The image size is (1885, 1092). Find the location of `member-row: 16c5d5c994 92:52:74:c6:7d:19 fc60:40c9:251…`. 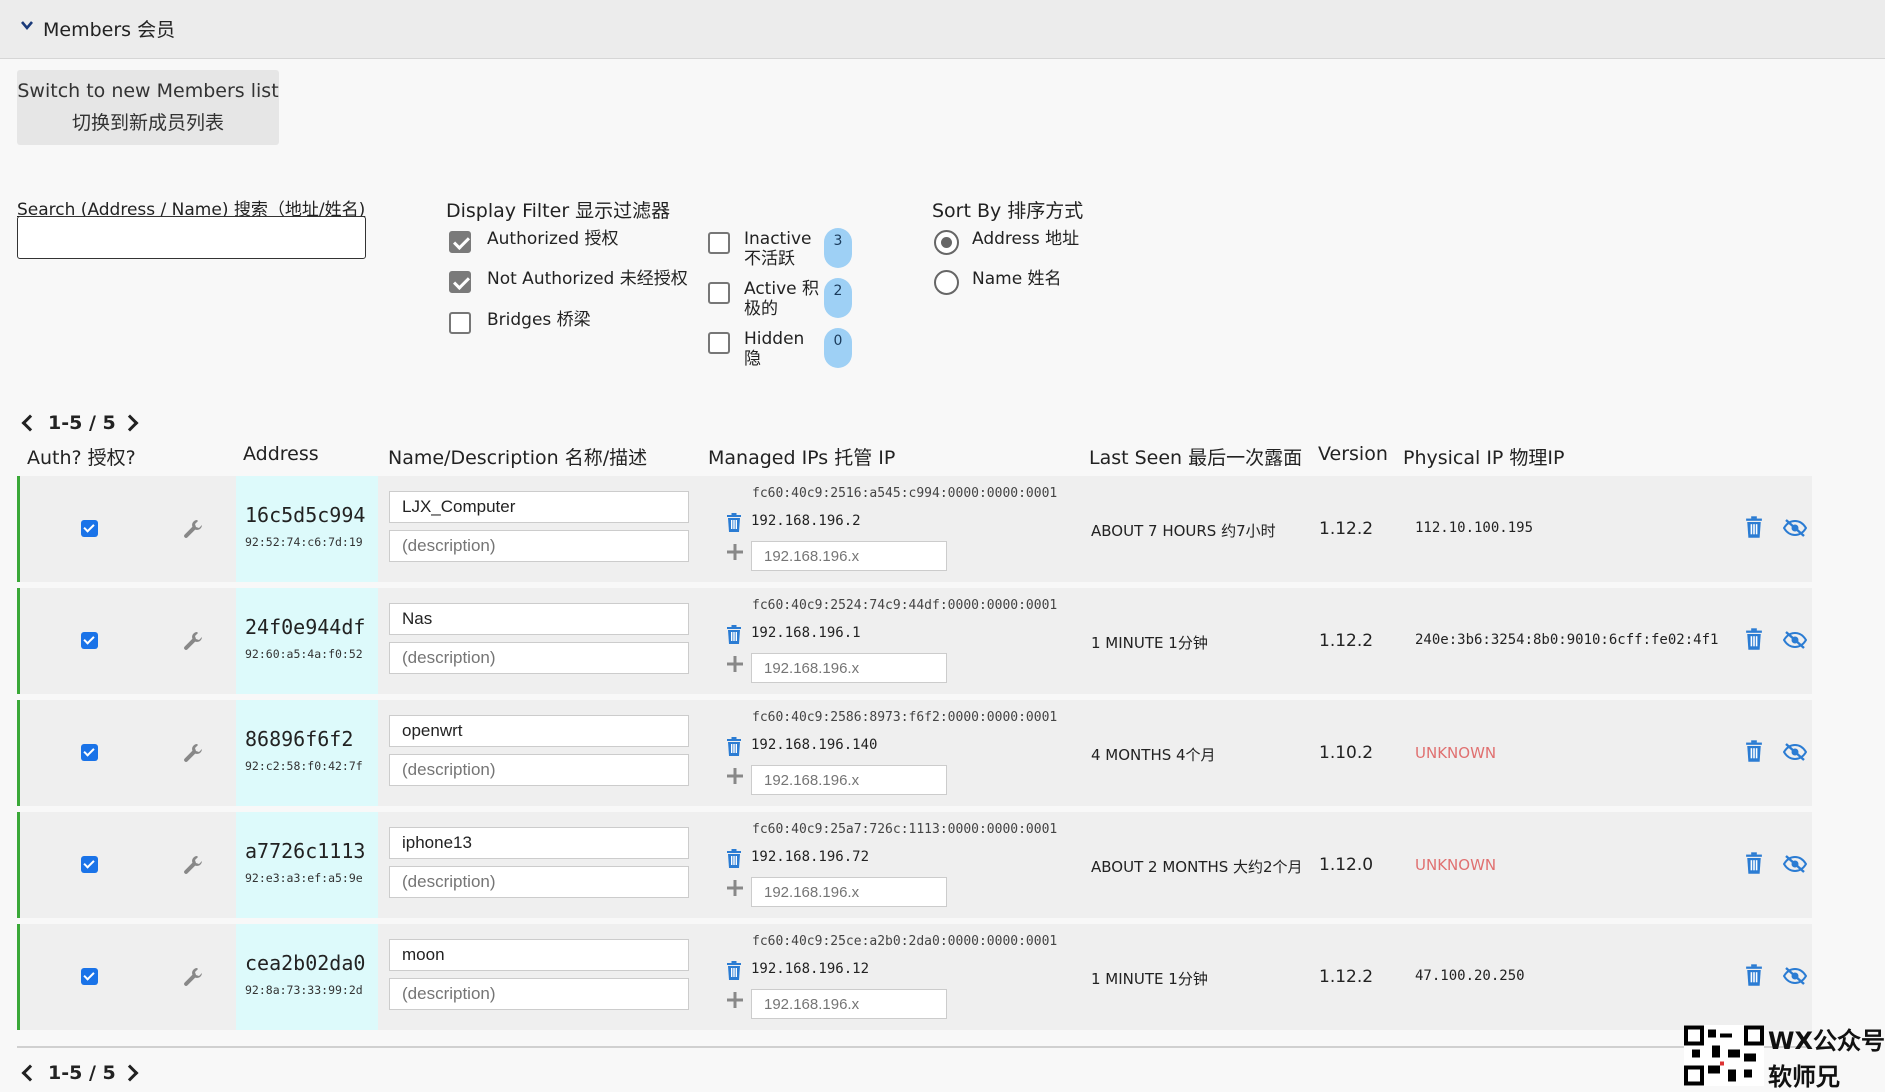

member-row: 16c5d5c994 92:52:74:c6:7d:19 fc60:40c9:251… is located at coordinates (914, 529).